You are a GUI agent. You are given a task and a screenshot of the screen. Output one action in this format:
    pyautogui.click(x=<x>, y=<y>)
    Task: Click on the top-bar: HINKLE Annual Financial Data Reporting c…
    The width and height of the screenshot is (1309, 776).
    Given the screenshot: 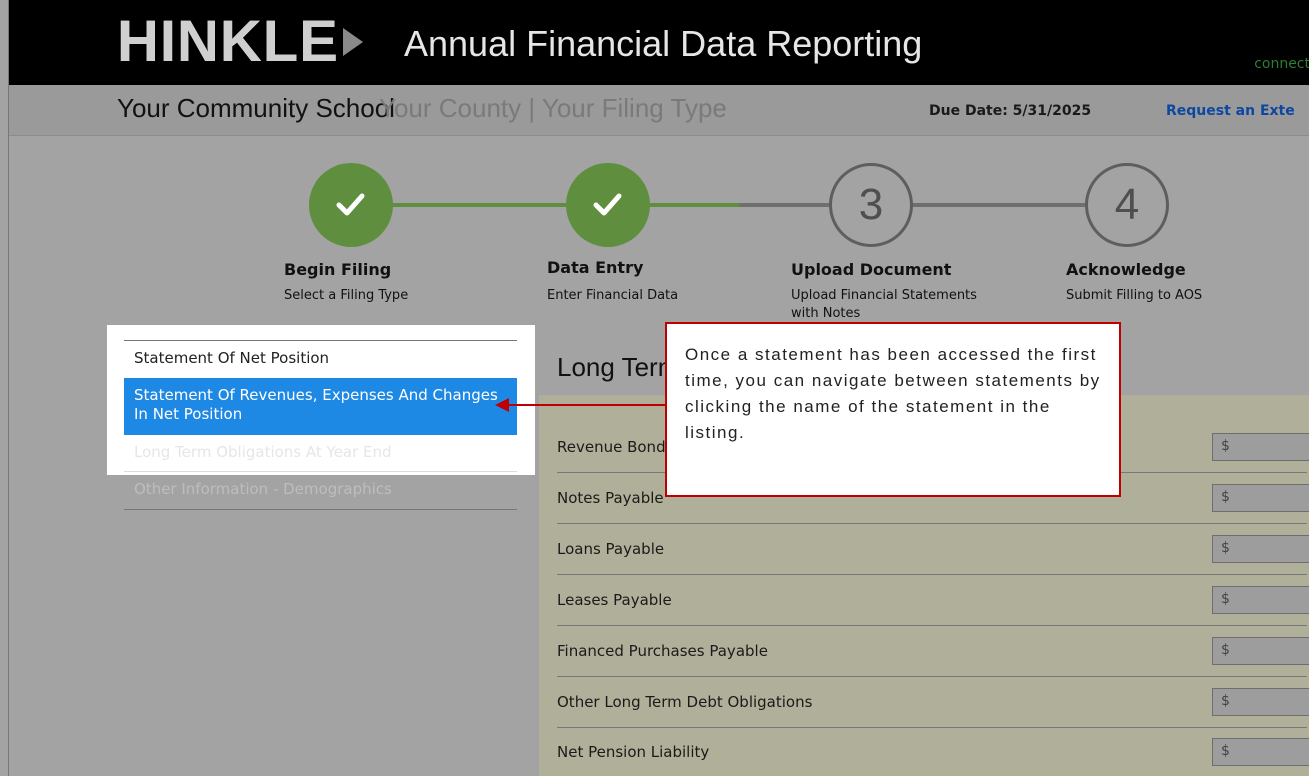 What is the action you would take?
    pyautogui.click(x=659, y=42)
    